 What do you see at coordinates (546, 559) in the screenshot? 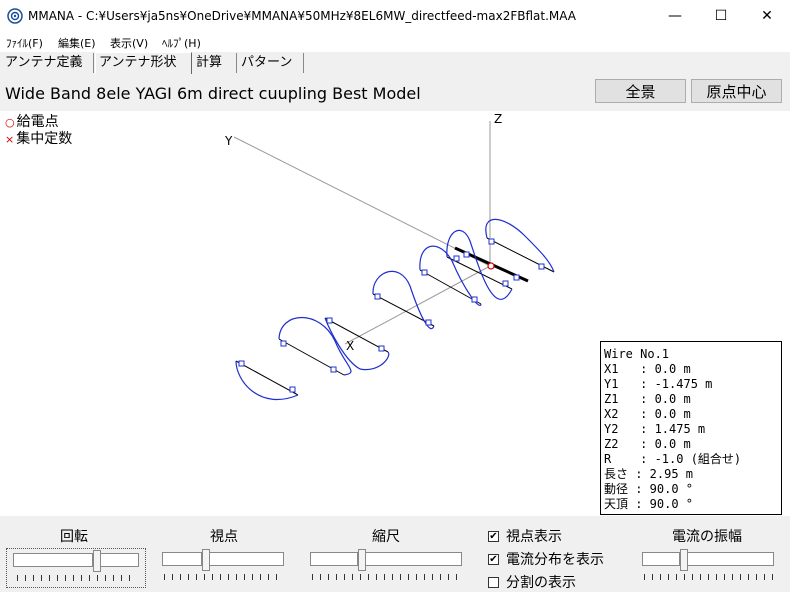
I see `show-current-checkbox: ✔ 電流分布を表示` at bounding box center [546, 559].